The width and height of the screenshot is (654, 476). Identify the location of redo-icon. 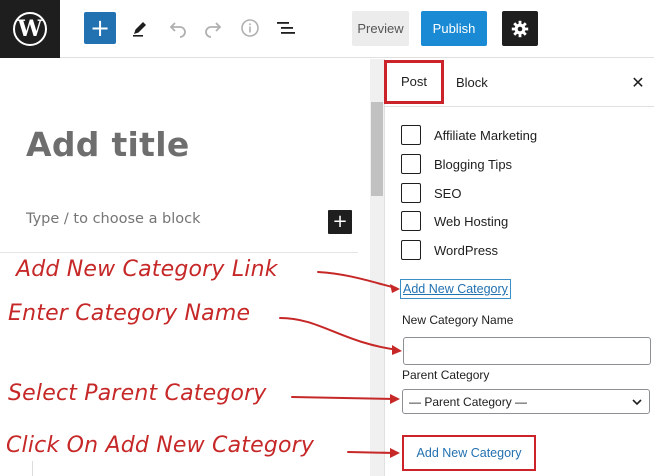
(213, 30).